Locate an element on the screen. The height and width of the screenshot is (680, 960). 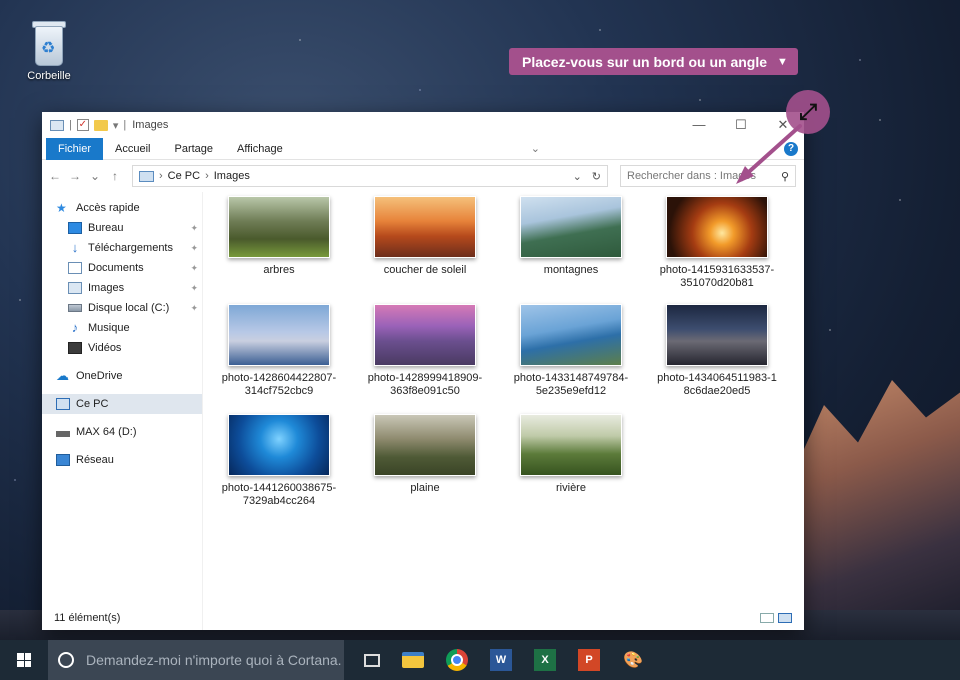
quick-access-toolbar: | ✓ ▾ | is located at coordinates (88, 125).